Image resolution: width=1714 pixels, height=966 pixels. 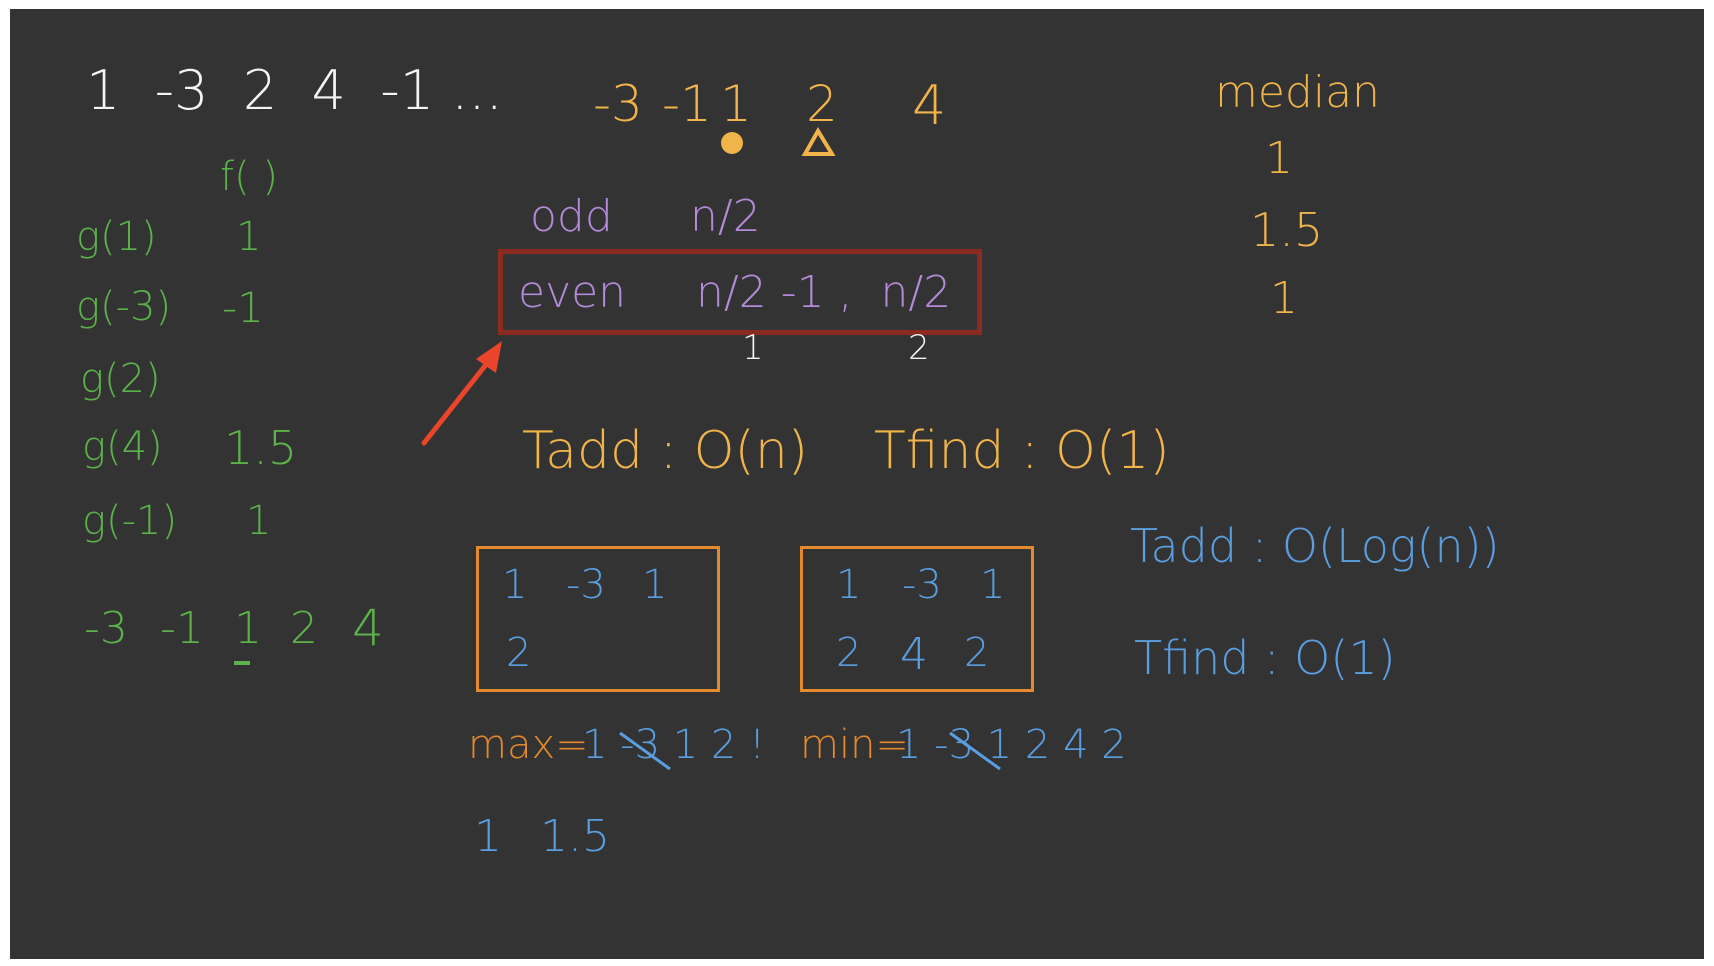 I want to click on triangle-marker-icon, so click(x=818, y=141).